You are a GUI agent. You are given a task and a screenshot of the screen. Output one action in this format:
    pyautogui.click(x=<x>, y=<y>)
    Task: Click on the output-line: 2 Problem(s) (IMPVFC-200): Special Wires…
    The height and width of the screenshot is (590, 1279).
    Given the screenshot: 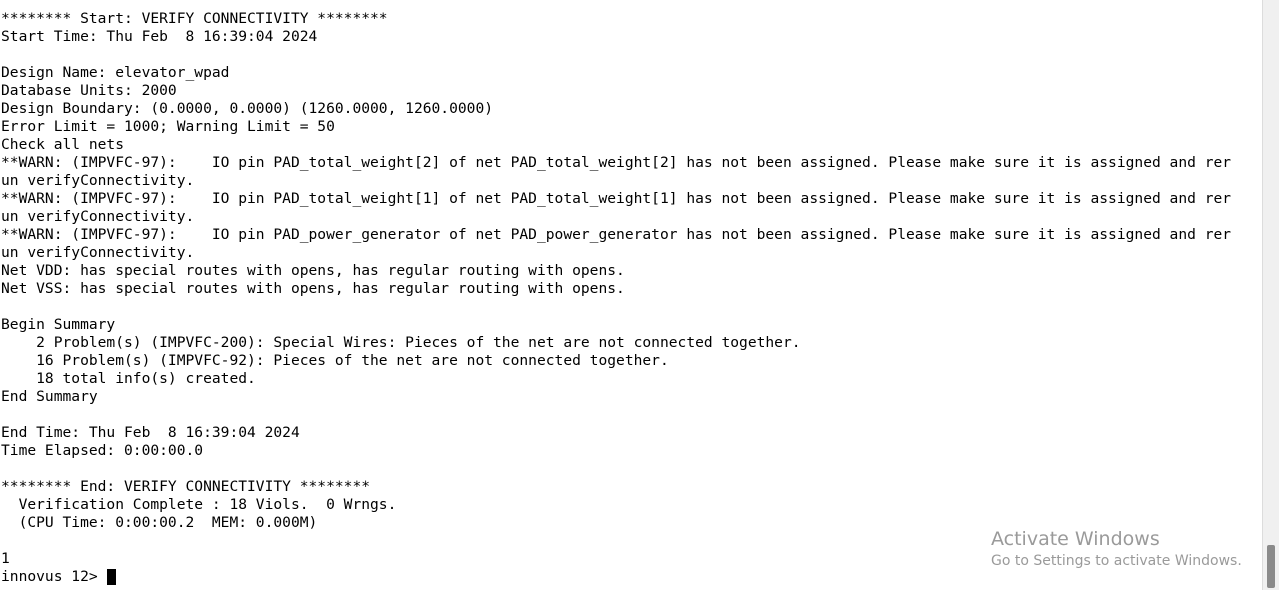 What is the action you would take?
    pyautogui.click(x=401, y=342)
    